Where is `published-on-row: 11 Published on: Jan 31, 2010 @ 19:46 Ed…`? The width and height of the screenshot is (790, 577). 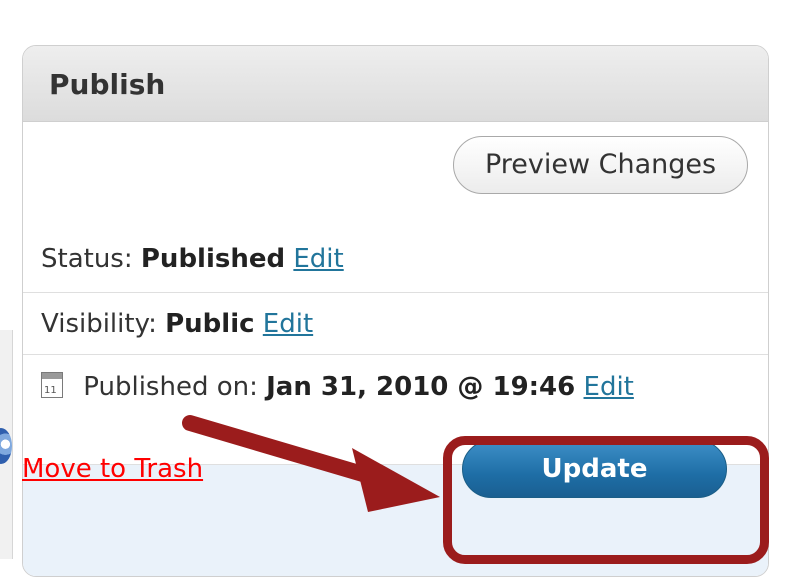 published-on-row: 11 Published on: Jan 31, 2010 @ 19:46 Ed… is located at coordinates (337, 387).